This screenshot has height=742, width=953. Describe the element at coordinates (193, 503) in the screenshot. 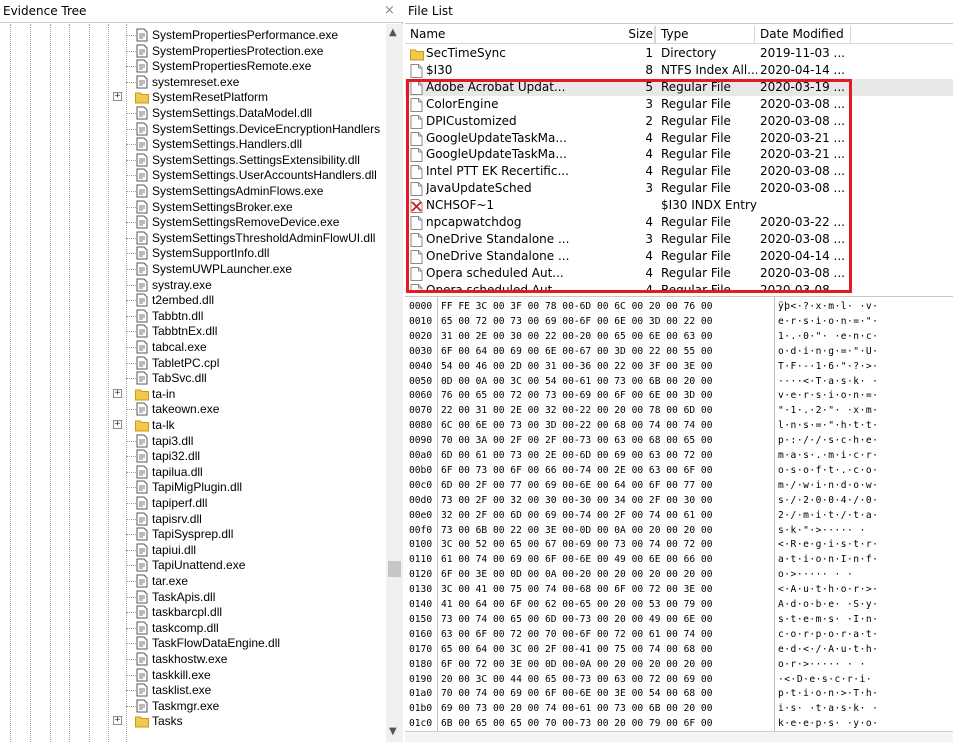

I see `tree-item: tapiperf.dll` at that location.